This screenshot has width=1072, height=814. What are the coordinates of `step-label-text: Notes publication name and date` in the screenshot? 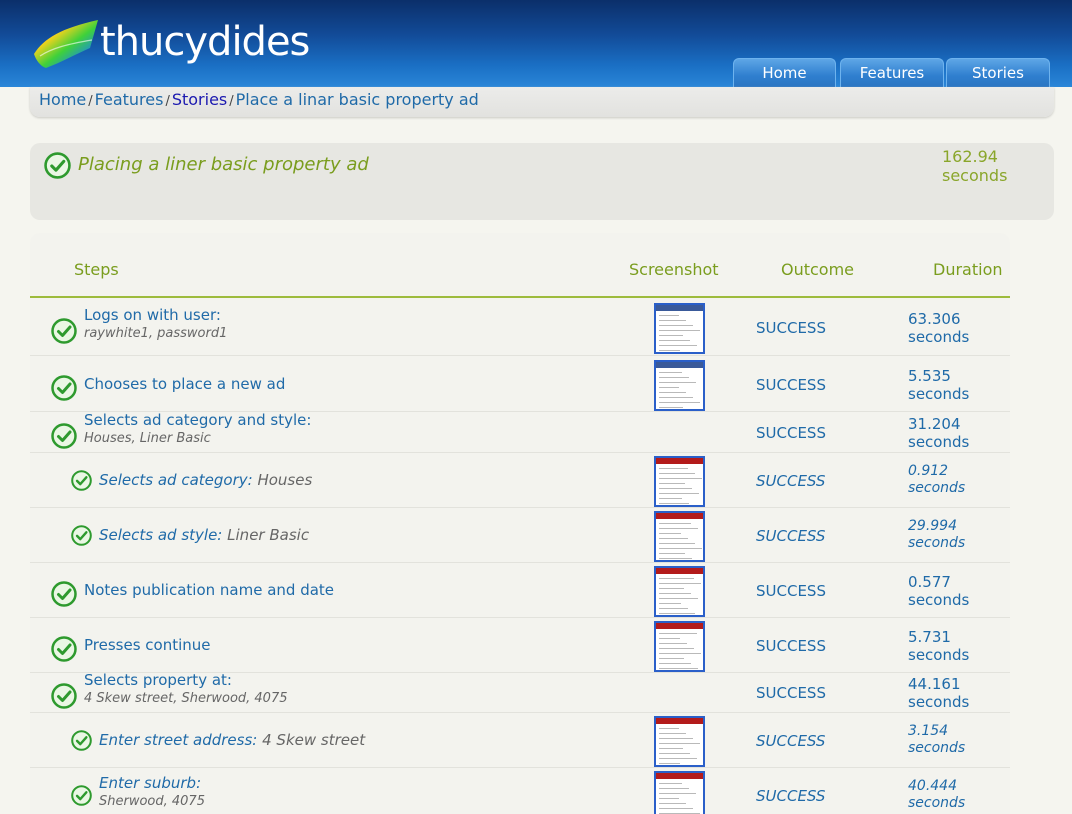 It's located at (209, 589).